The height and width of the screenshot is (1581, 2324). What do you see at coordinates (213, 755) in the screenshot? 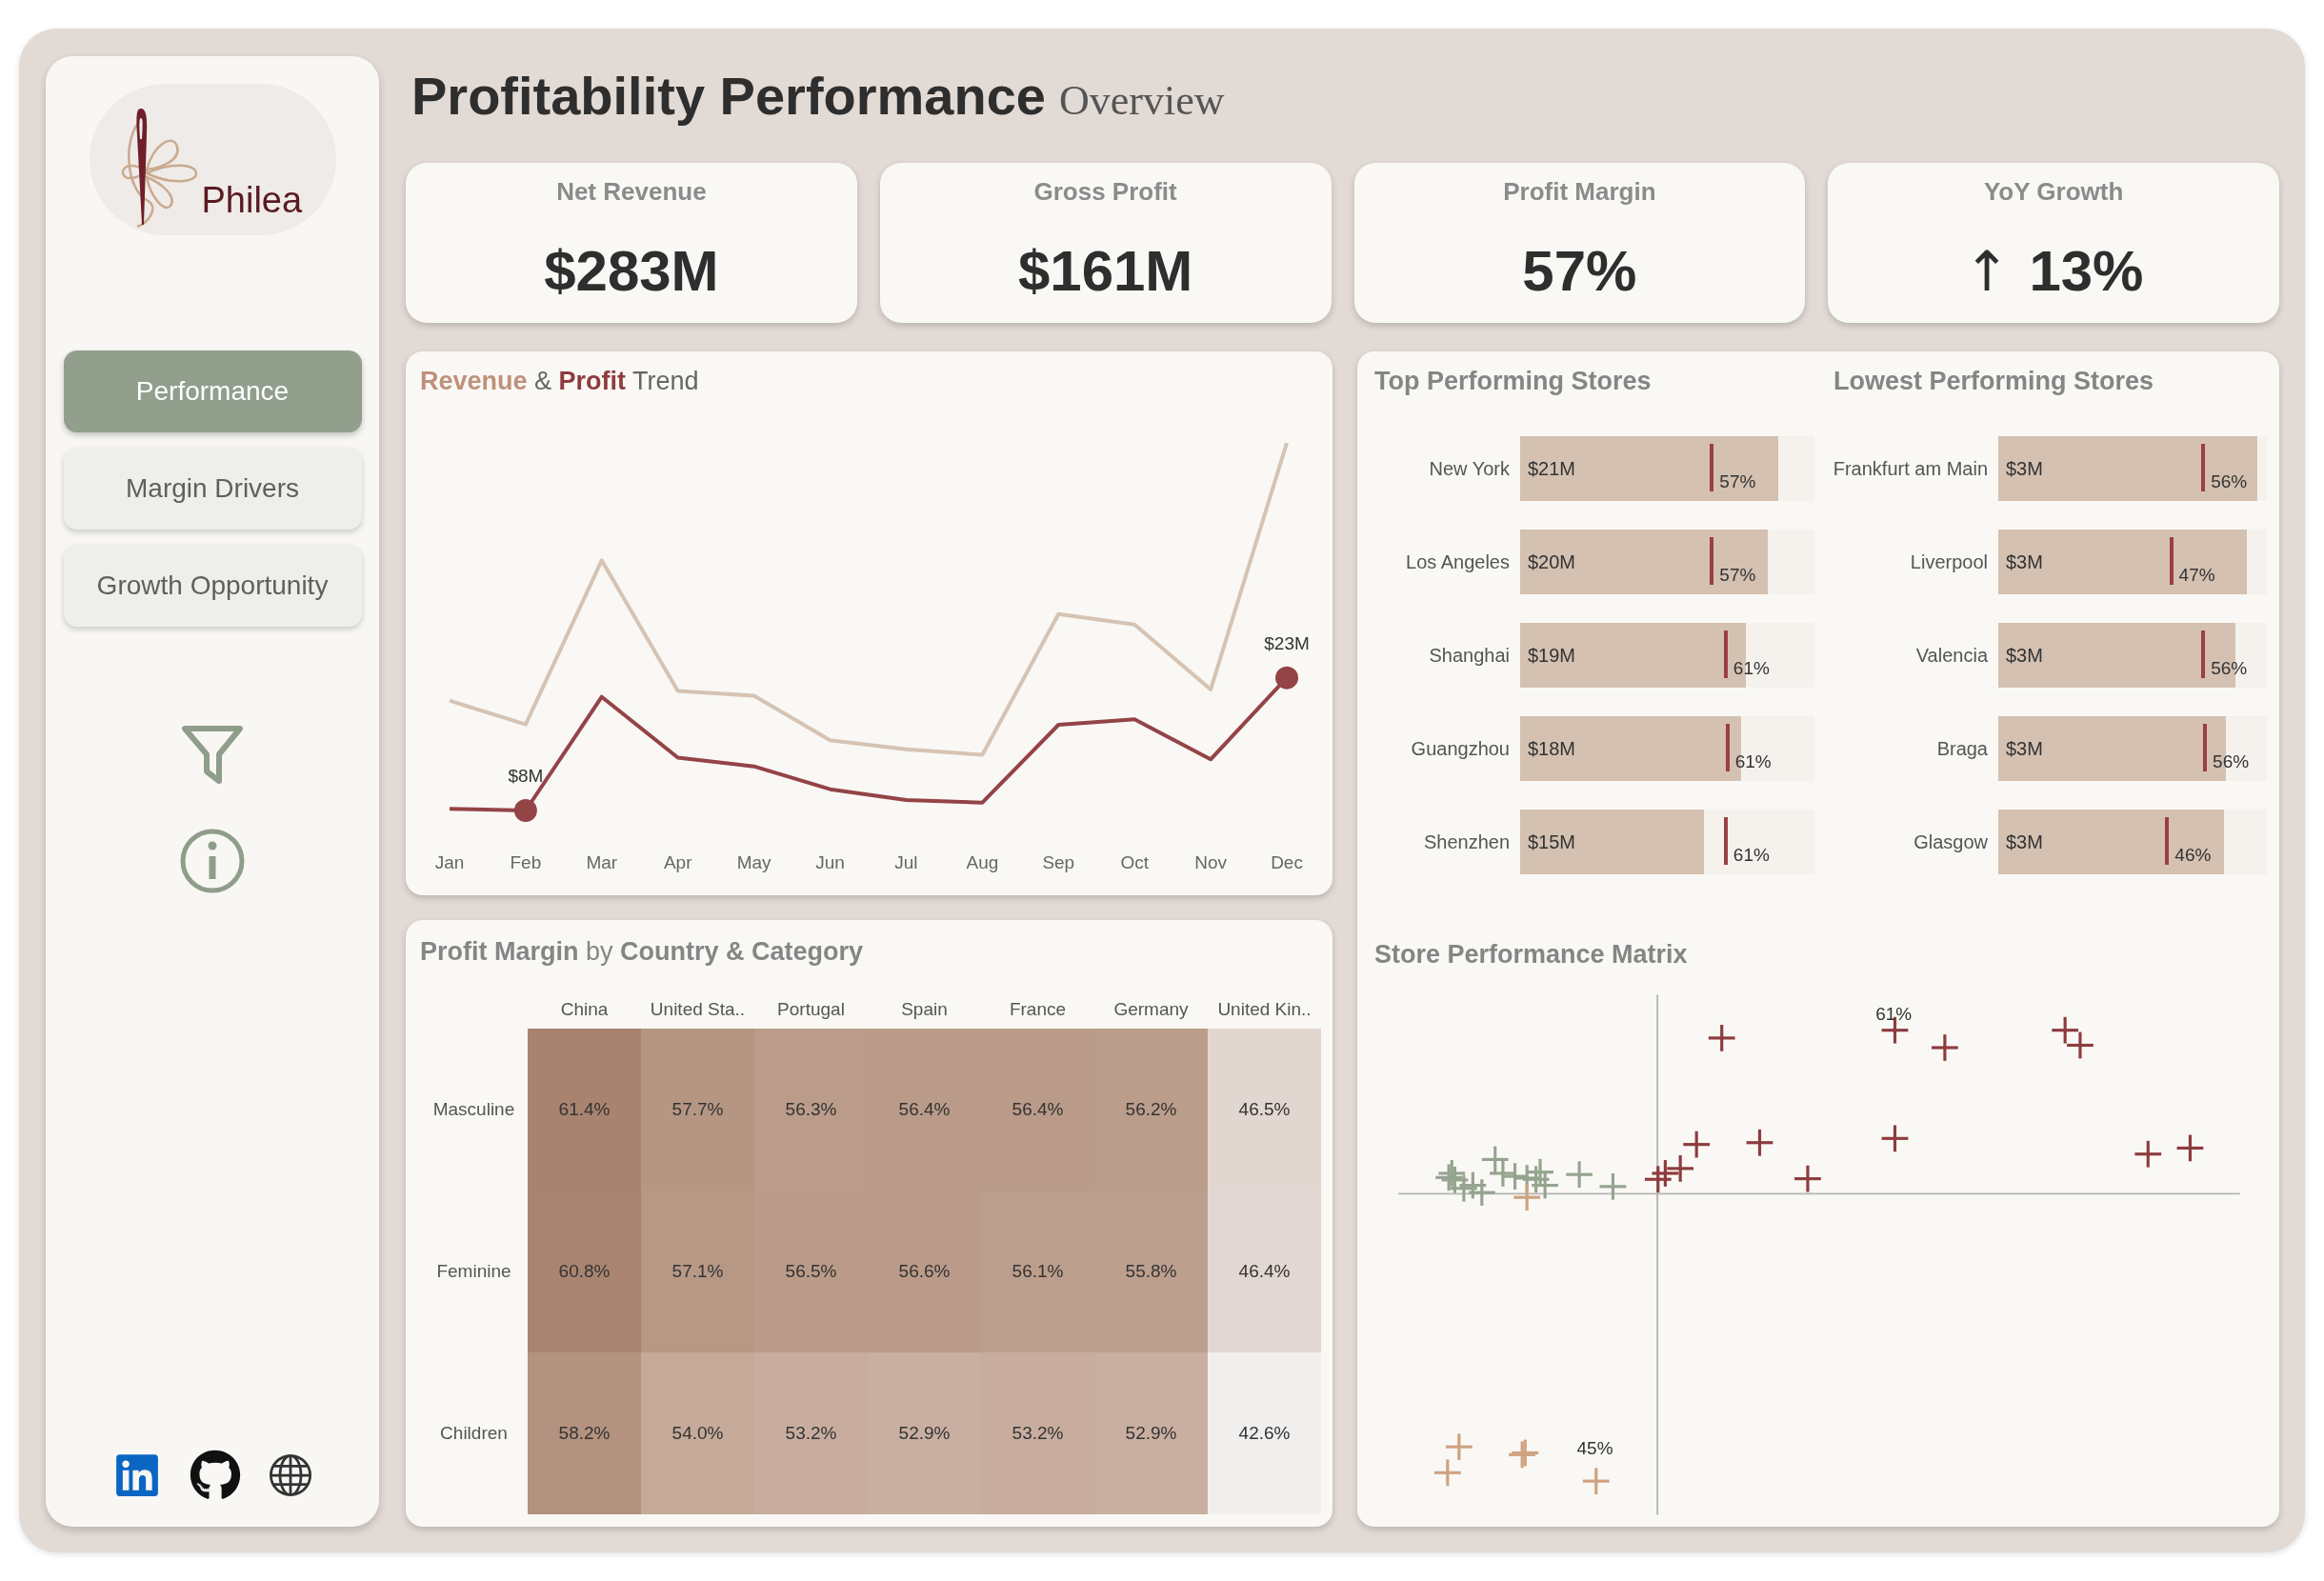
I see `filter-icon` at bounding box center [213, 755].